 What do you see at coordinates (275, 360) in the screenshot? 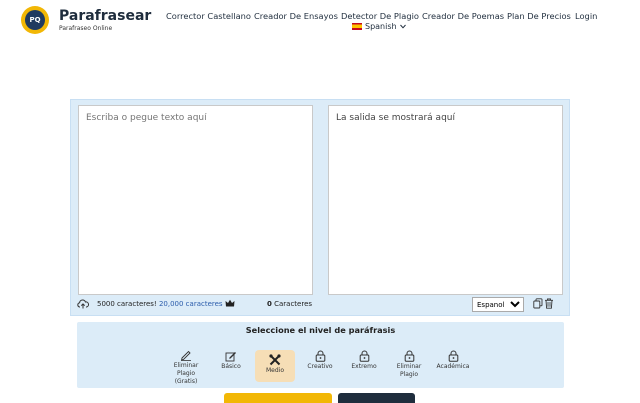
I see `tools-icon` at bounding box center [275, 360].